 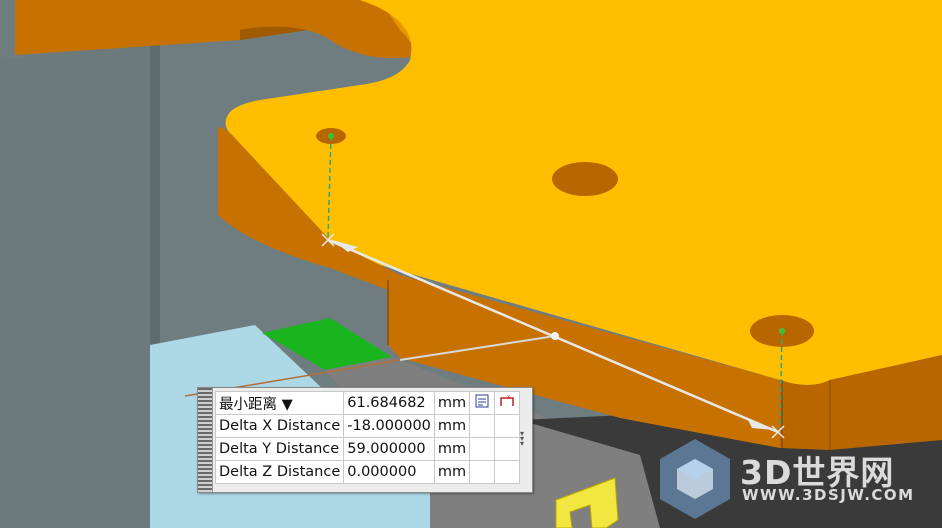 I want to click on left-column, so click(x=75, y=284).